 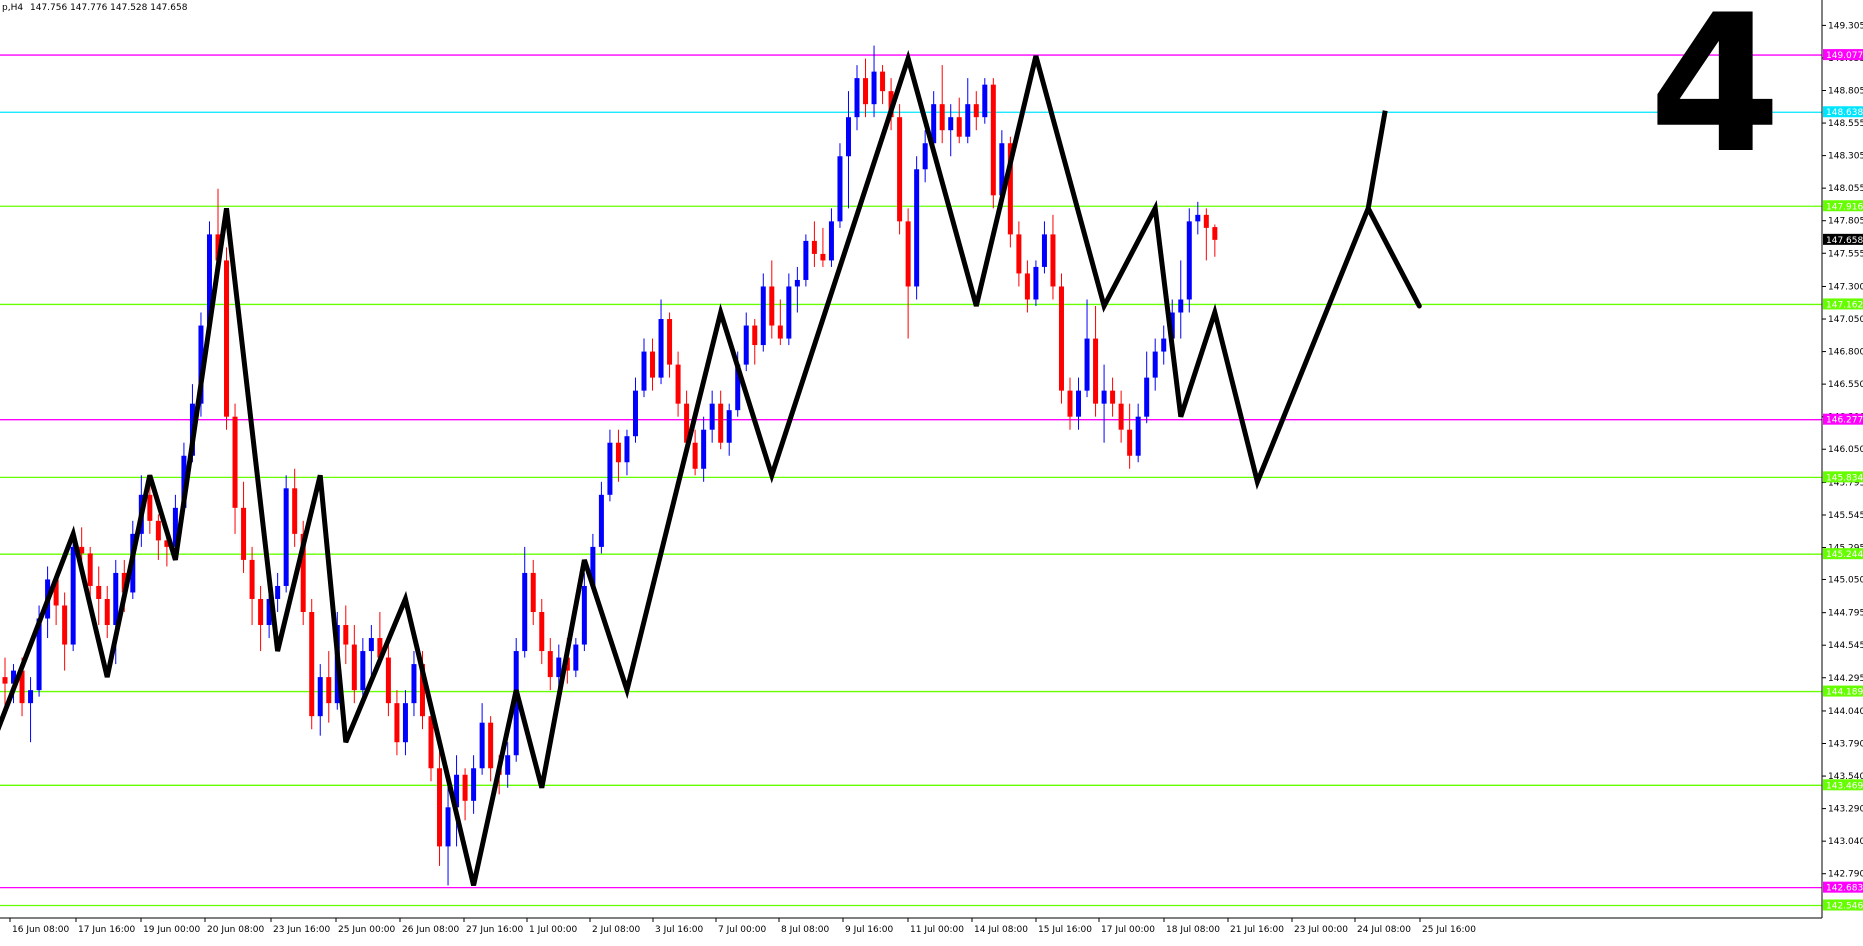 What do you see at coordinates (1844, 786) in the screenshot?
I see `level-price-tag-label: 143.469` at bounding box center [1844, 786].